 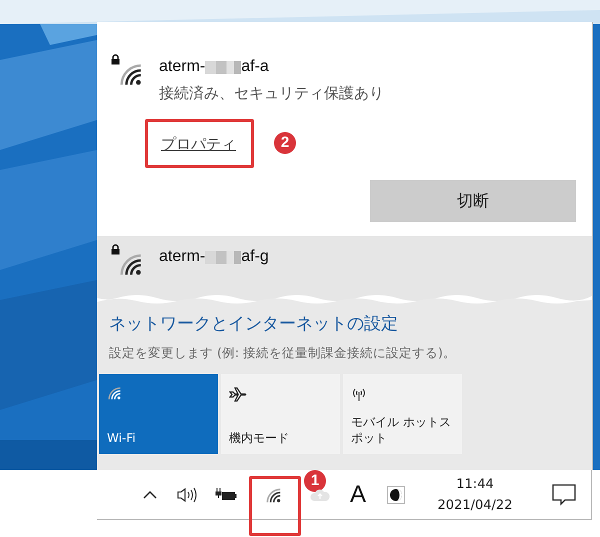 I want to click on disconnect-button: 切断, so click(x=473, y=201).